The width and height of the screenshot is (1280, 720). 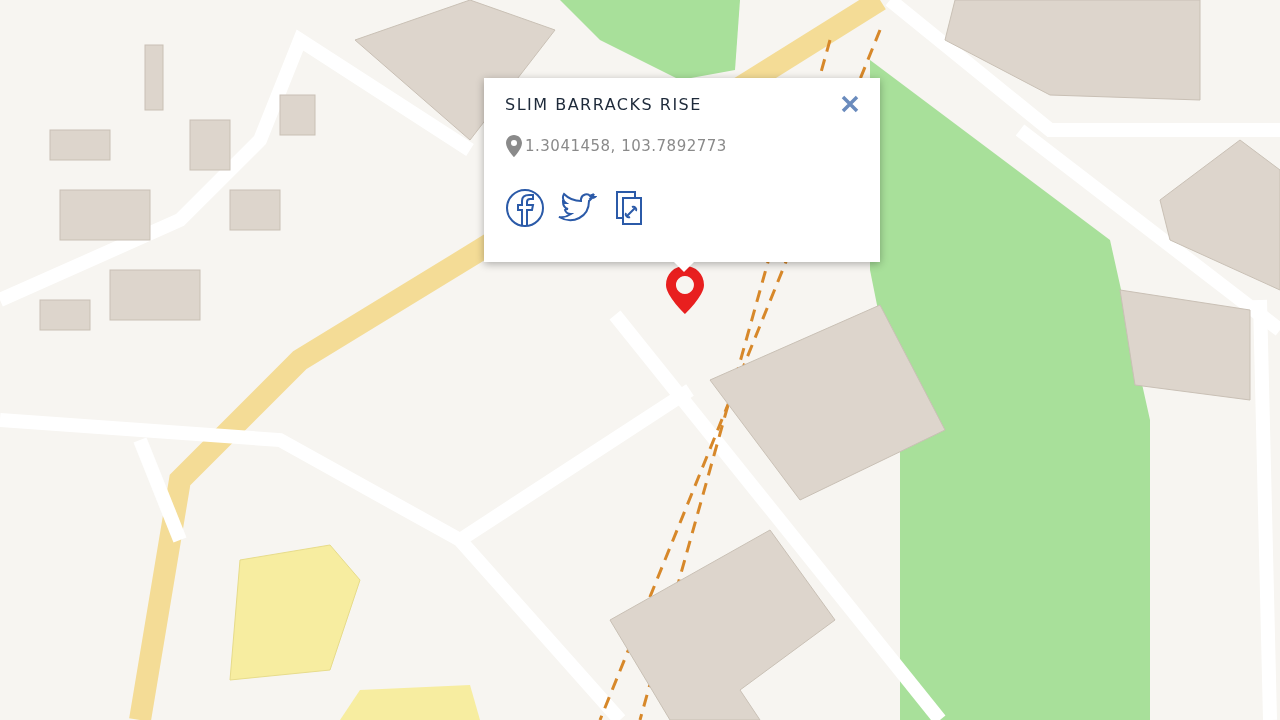 I want to click on map-pin-icon, so click(x=685, y=290).